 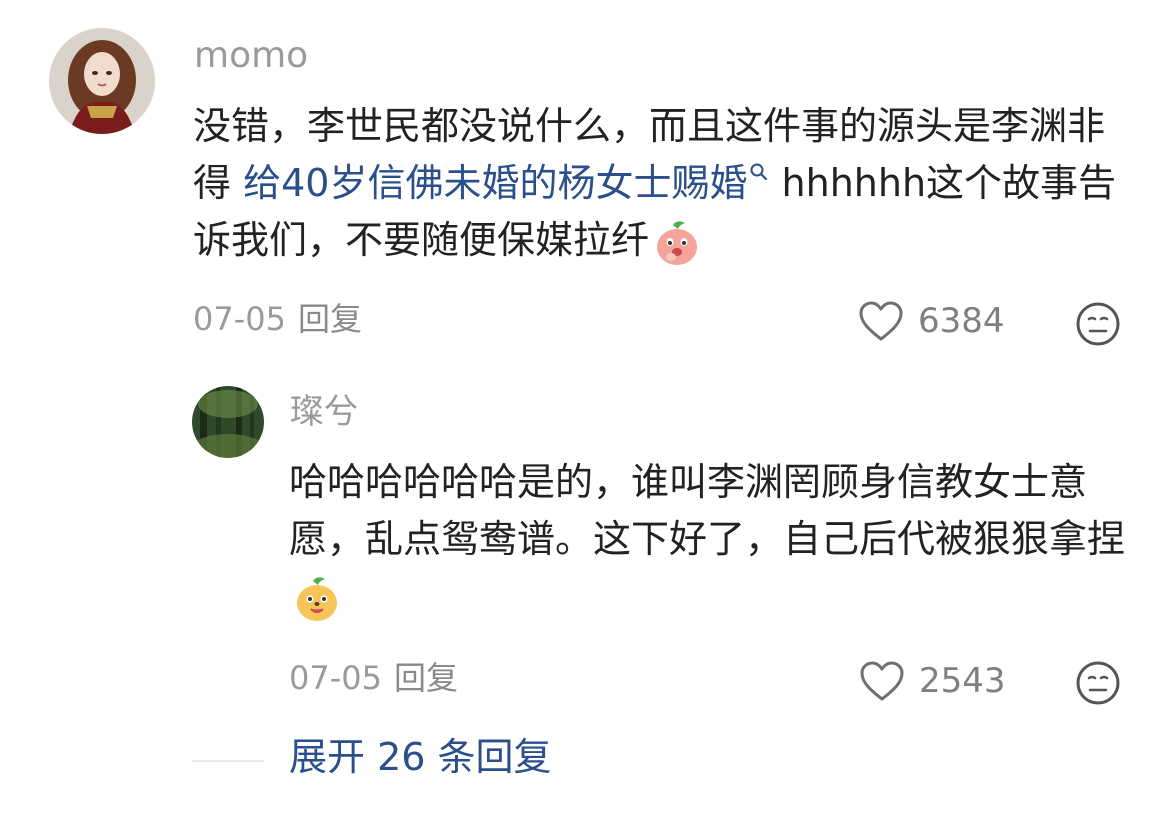 I want to click on topic-link-text: 给40岁信佛未婚的杨女士赐婚, so click(x=495, y=183).